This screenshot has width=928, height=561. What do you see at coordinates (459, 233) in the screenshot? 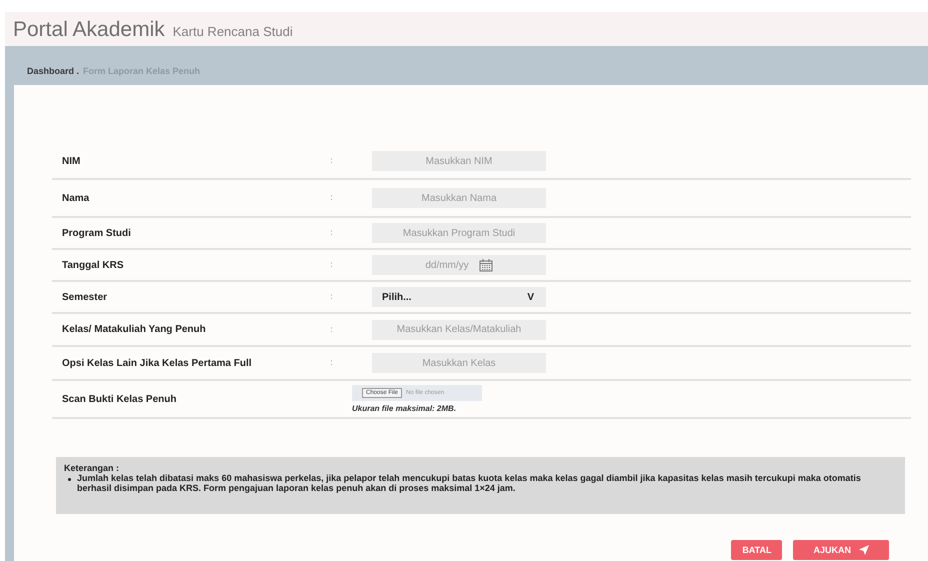
I see `input-field: Masukkan Program Studi` at bounding box center [459, 233].